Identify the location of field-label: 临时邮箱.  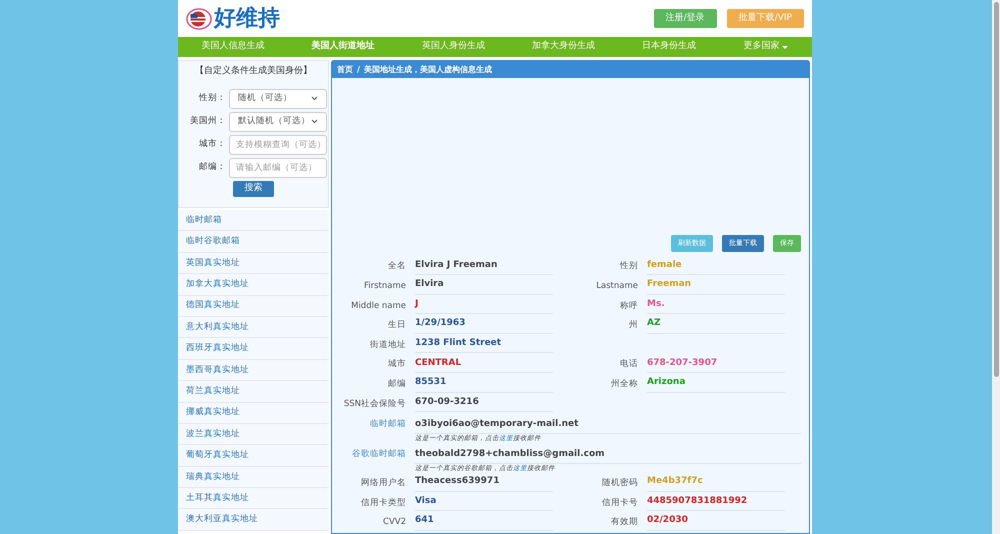
(388, 424).